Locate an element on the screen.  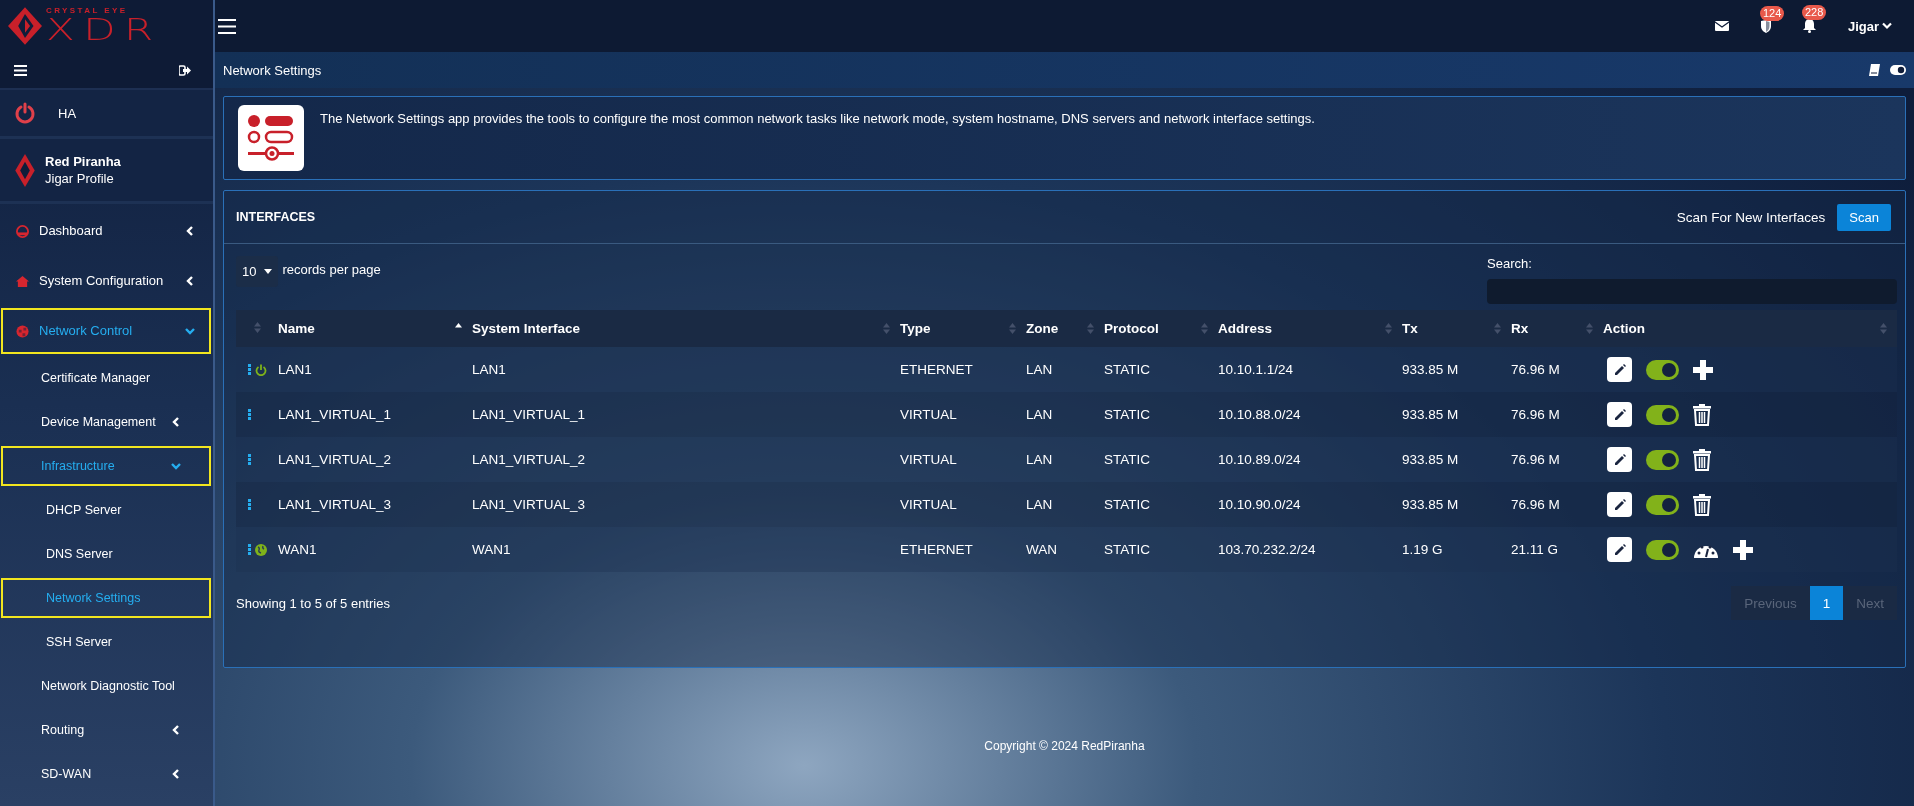
sidebar-item: DHCP Server is located at coordinates (106, 510).